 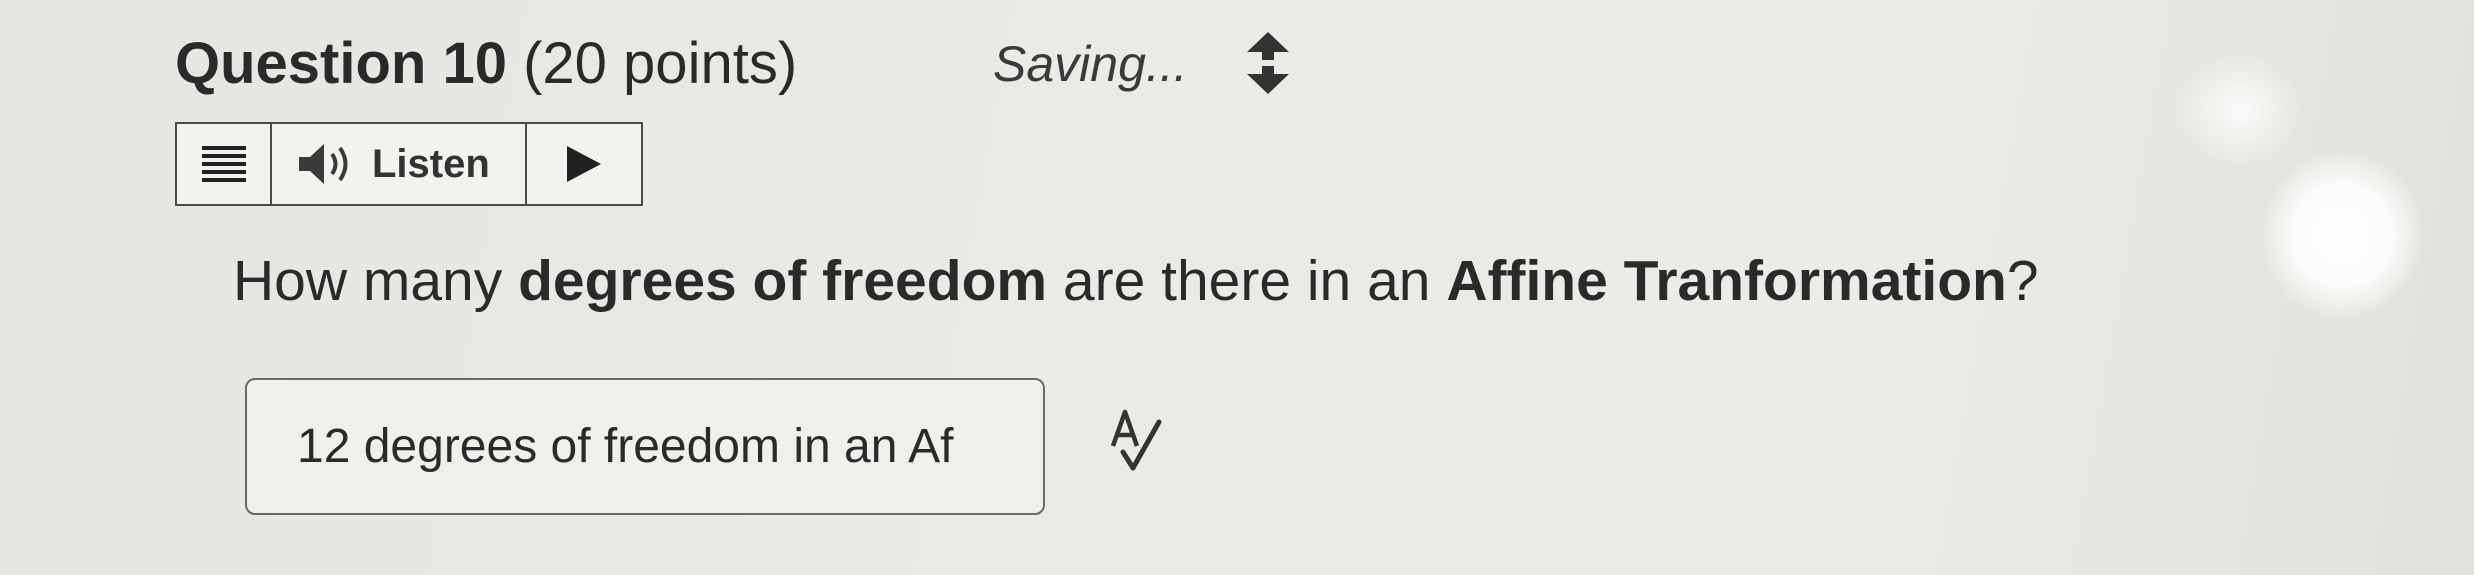 I want to click on prompt-text: How many, so click(x=376, y=281).